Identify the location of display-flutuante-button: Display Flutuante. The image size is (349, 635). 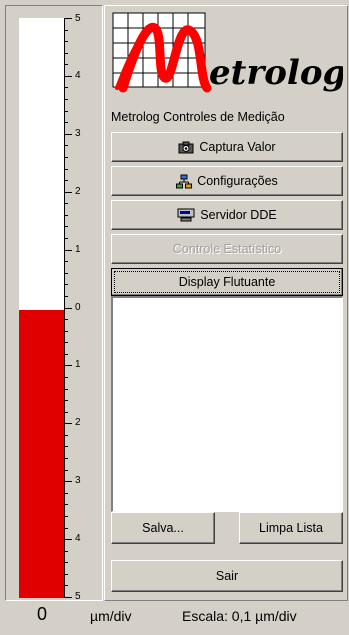
(227, 282).